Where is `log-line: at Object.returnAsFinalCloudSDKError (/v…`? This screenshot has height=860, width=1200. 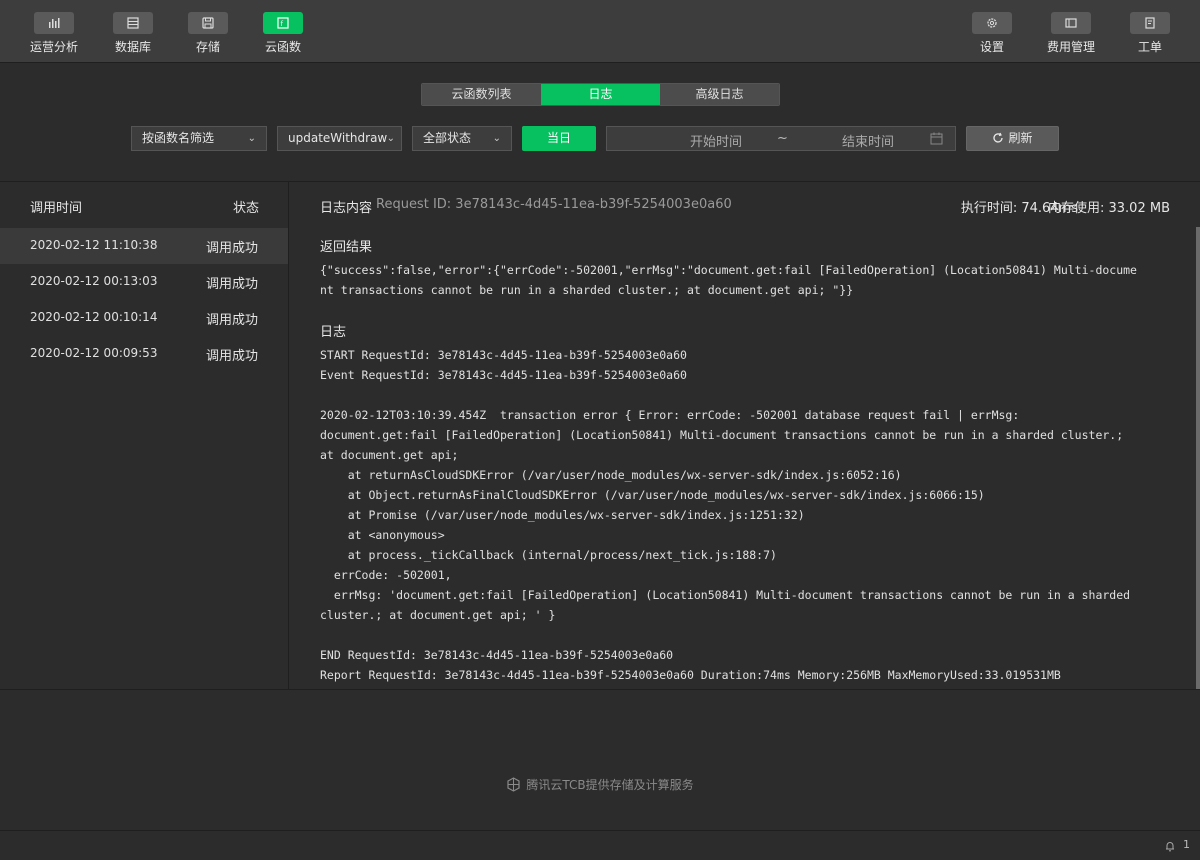 log-line: at Object.returnAsFinalCloudSDKError (/v… is located at coordinates (652, 495).